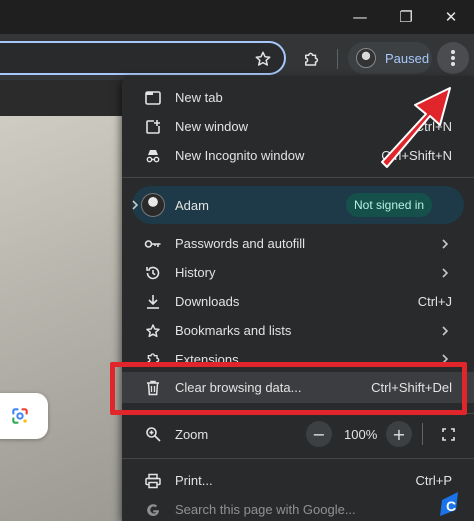 The width and height of the screenshot is (474, 521). Describe the element at coordinates (298, 434) in the screenshot. I see `menu-item-zoom: Zoom − 100% +` at that location.